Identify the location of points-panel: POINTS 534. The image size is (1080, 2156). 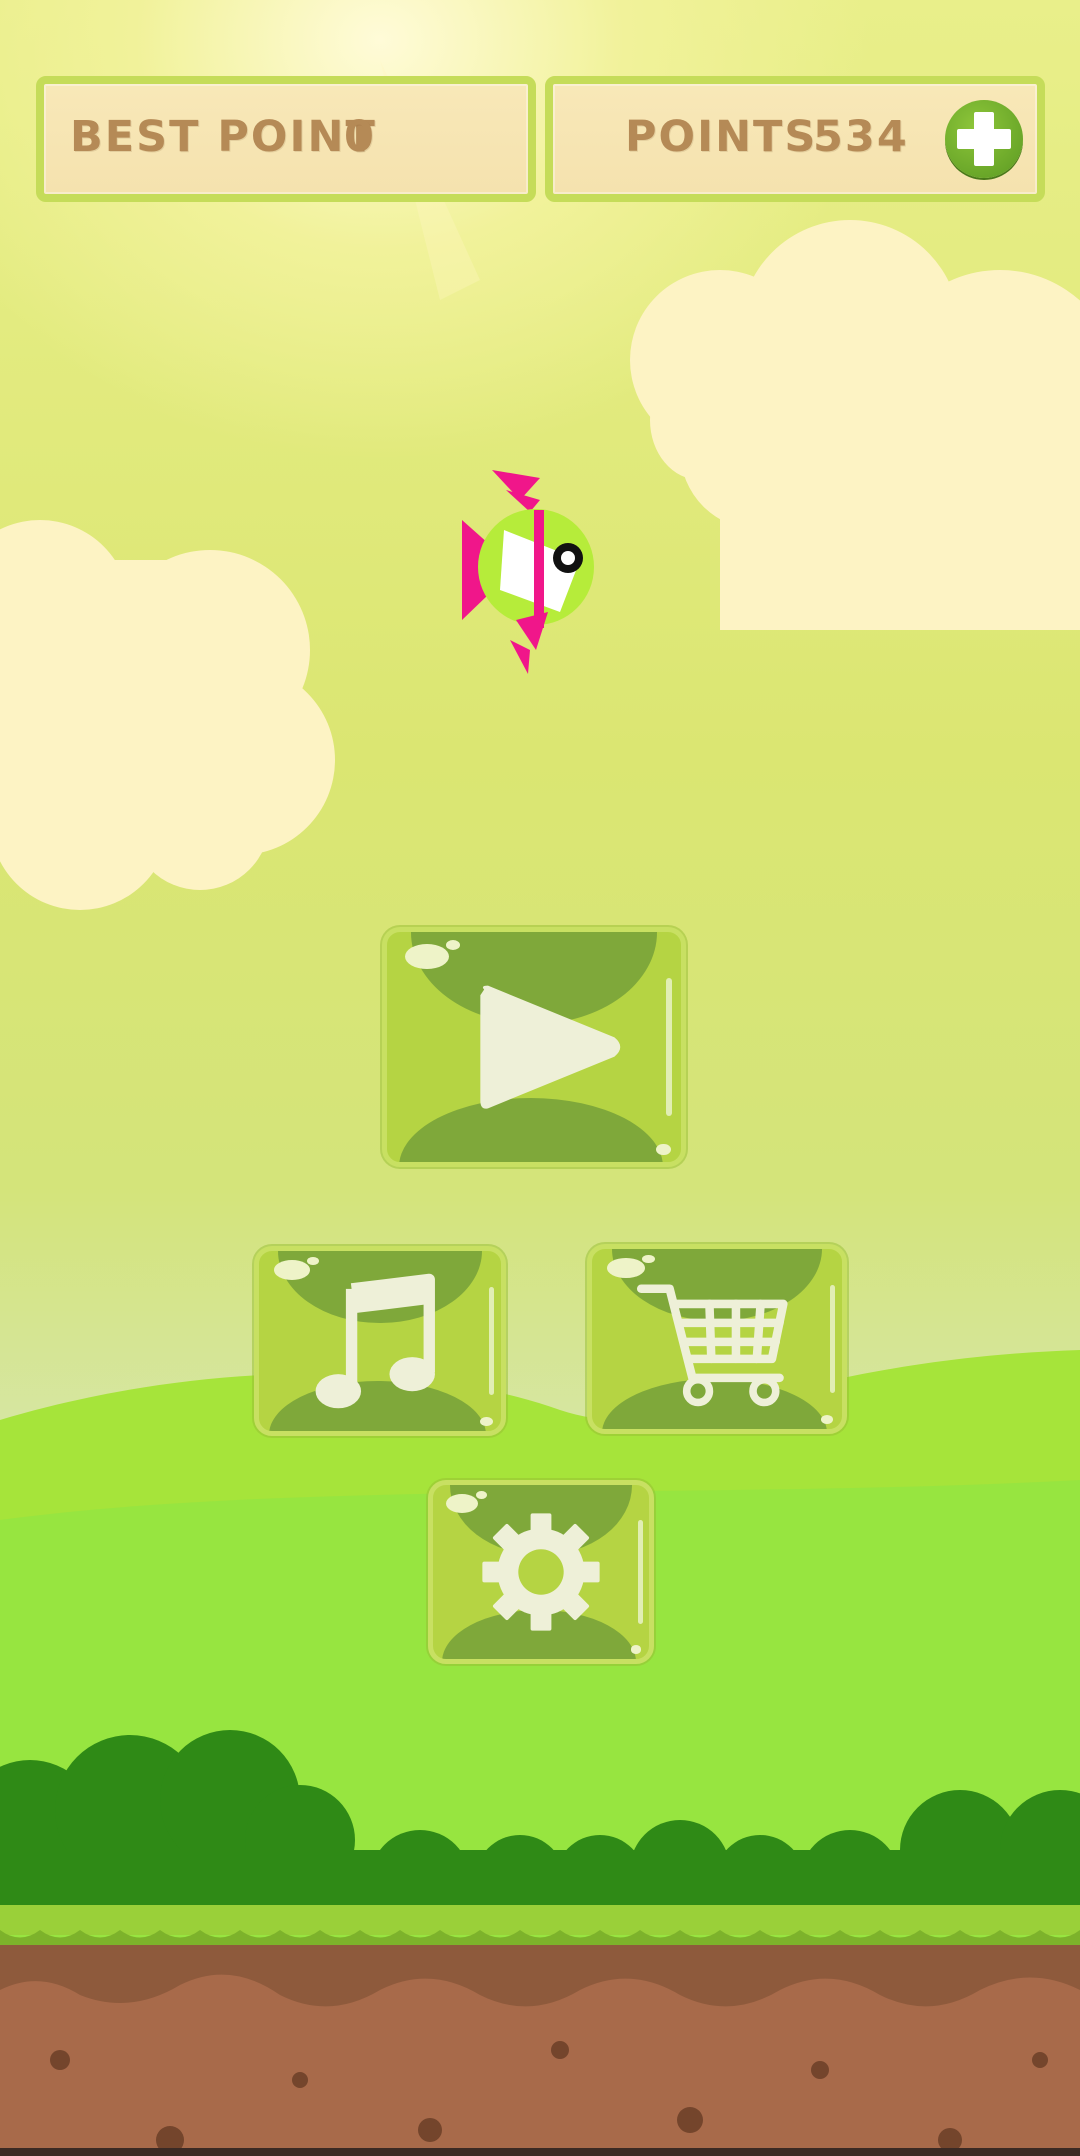
(795, 139).